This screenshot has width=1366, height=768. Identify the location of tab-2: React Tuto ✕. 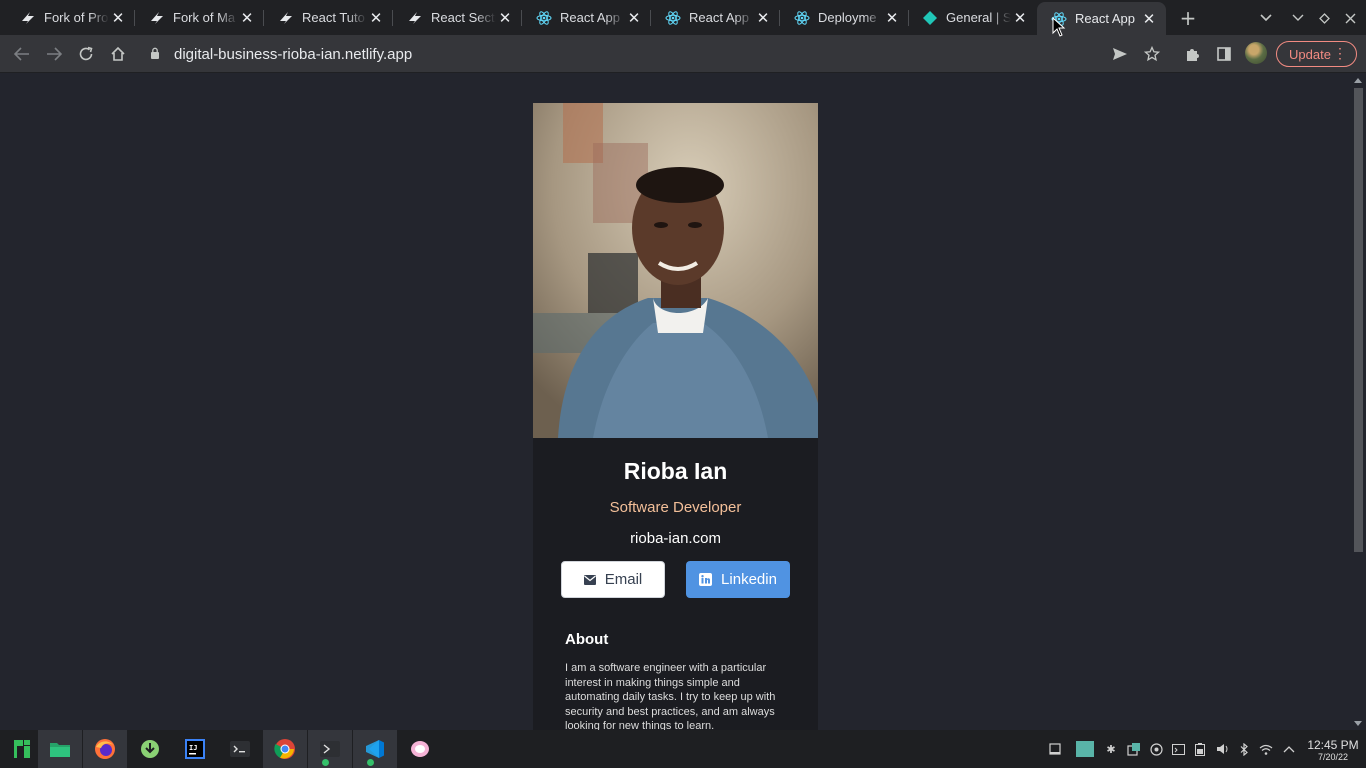
(328, 17).